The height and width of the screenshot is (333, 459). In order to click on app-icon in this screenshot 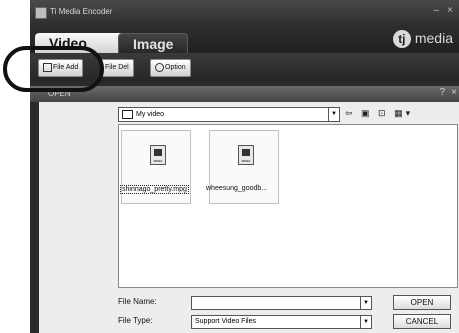, I will do `click(41, 13)`.